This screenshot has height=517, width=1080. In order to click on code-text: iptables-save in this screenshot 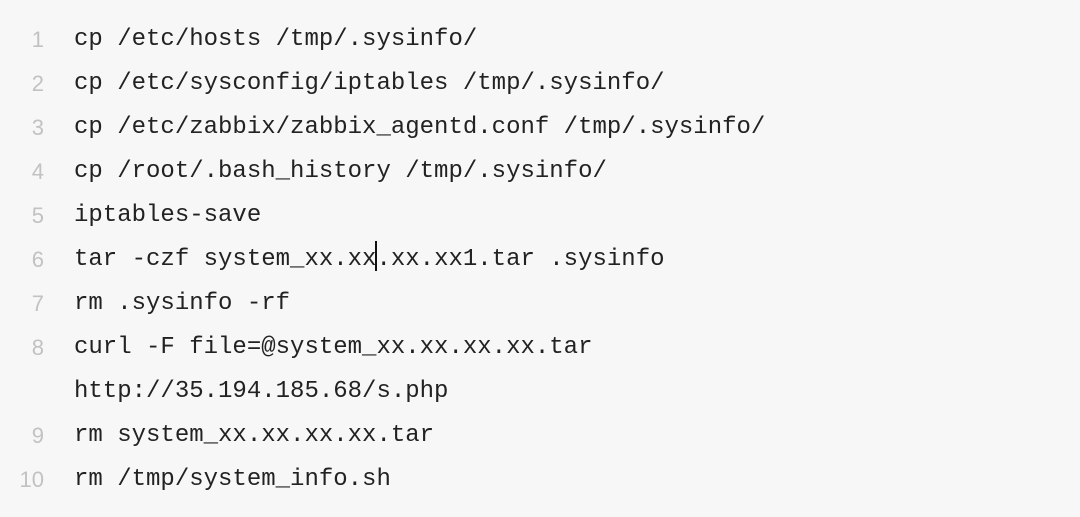, I will do `click(577, 216)`.